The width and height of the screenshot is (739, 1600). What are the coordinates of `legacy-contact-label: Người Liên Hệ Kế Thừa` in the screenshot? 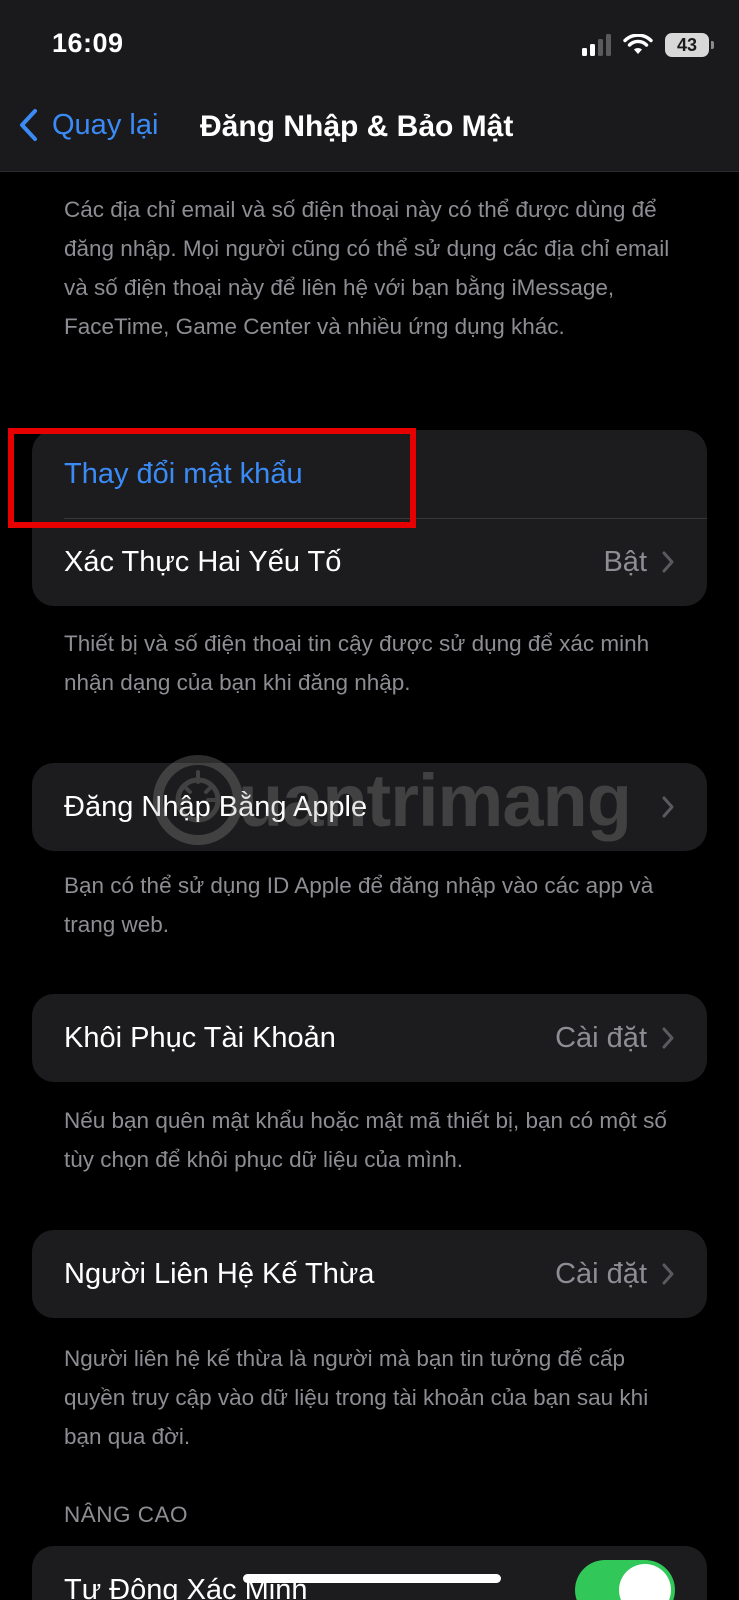 It's located at (219, 1273).